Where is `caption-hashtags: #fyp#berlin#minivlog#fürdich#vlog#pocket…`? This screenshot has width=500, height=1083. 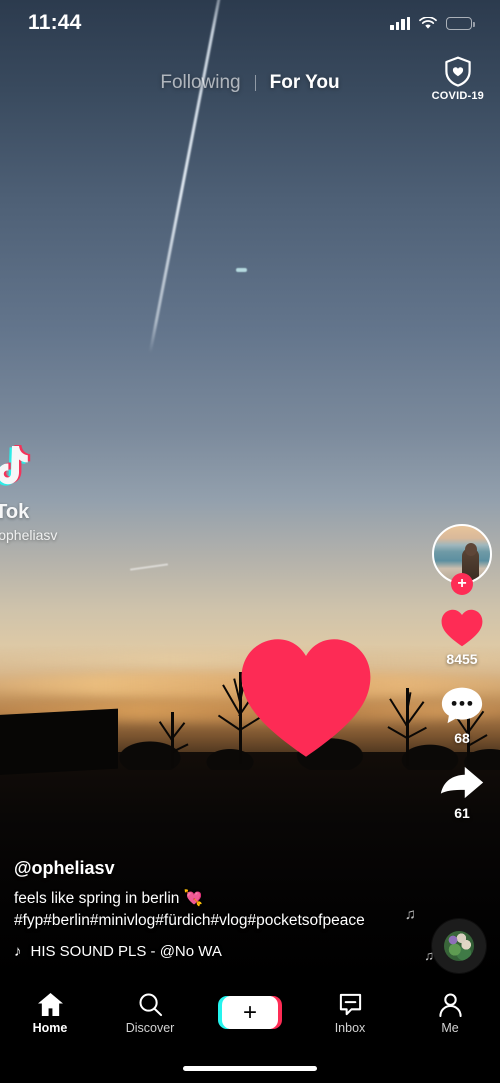 caption-hashtags: #fyp#berlin#minivlog#fürdich#vlog#pocket… is located at coordinates (205, 921).